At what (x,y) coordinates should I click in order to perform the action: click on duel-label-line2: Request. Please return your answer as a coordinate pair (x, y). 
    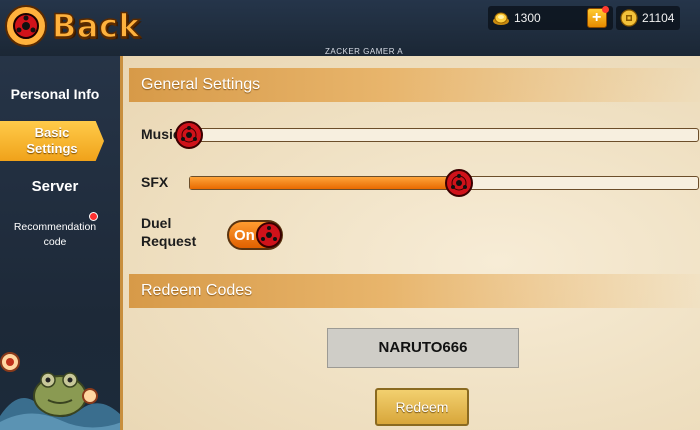
    Looking at the image, I should click on (169, 241).